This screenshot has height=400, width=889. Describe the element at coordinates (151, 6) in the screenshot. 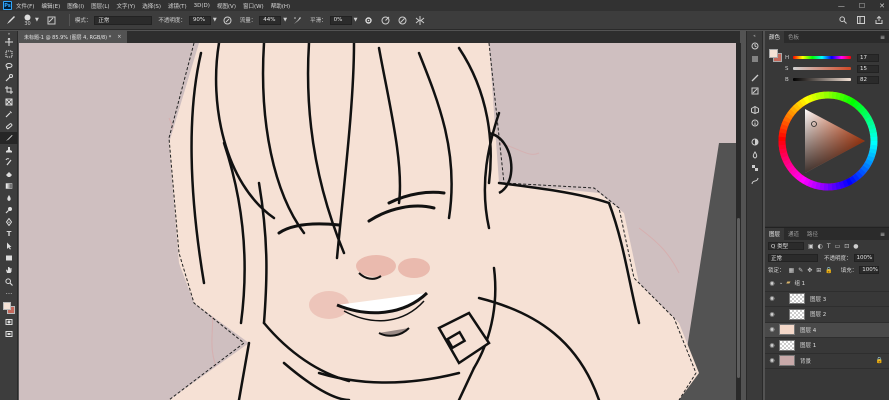

I see `menu-select: 选择(S)` at that location.